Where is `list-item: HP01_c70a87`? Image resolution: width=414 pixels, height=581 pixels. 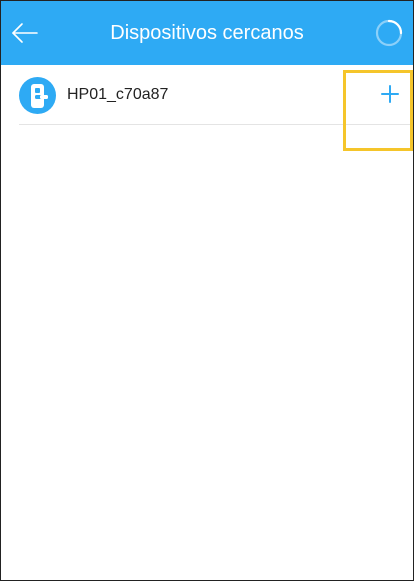 list-item: HP01_c70a87 is located at coordinates (207, 95).